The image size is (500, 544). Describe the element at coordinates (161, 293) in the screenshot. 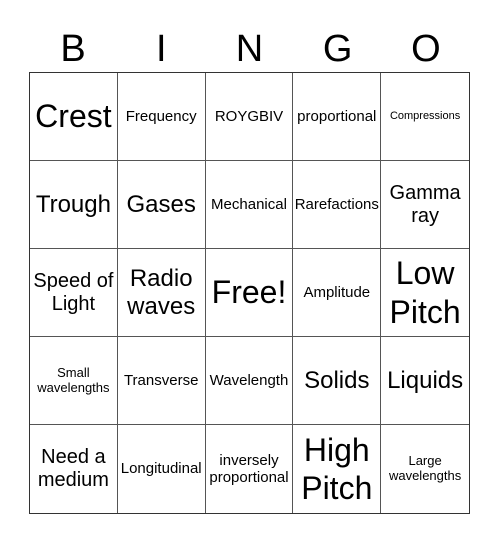

I see `bingo-cell: Radio waves` at that location.